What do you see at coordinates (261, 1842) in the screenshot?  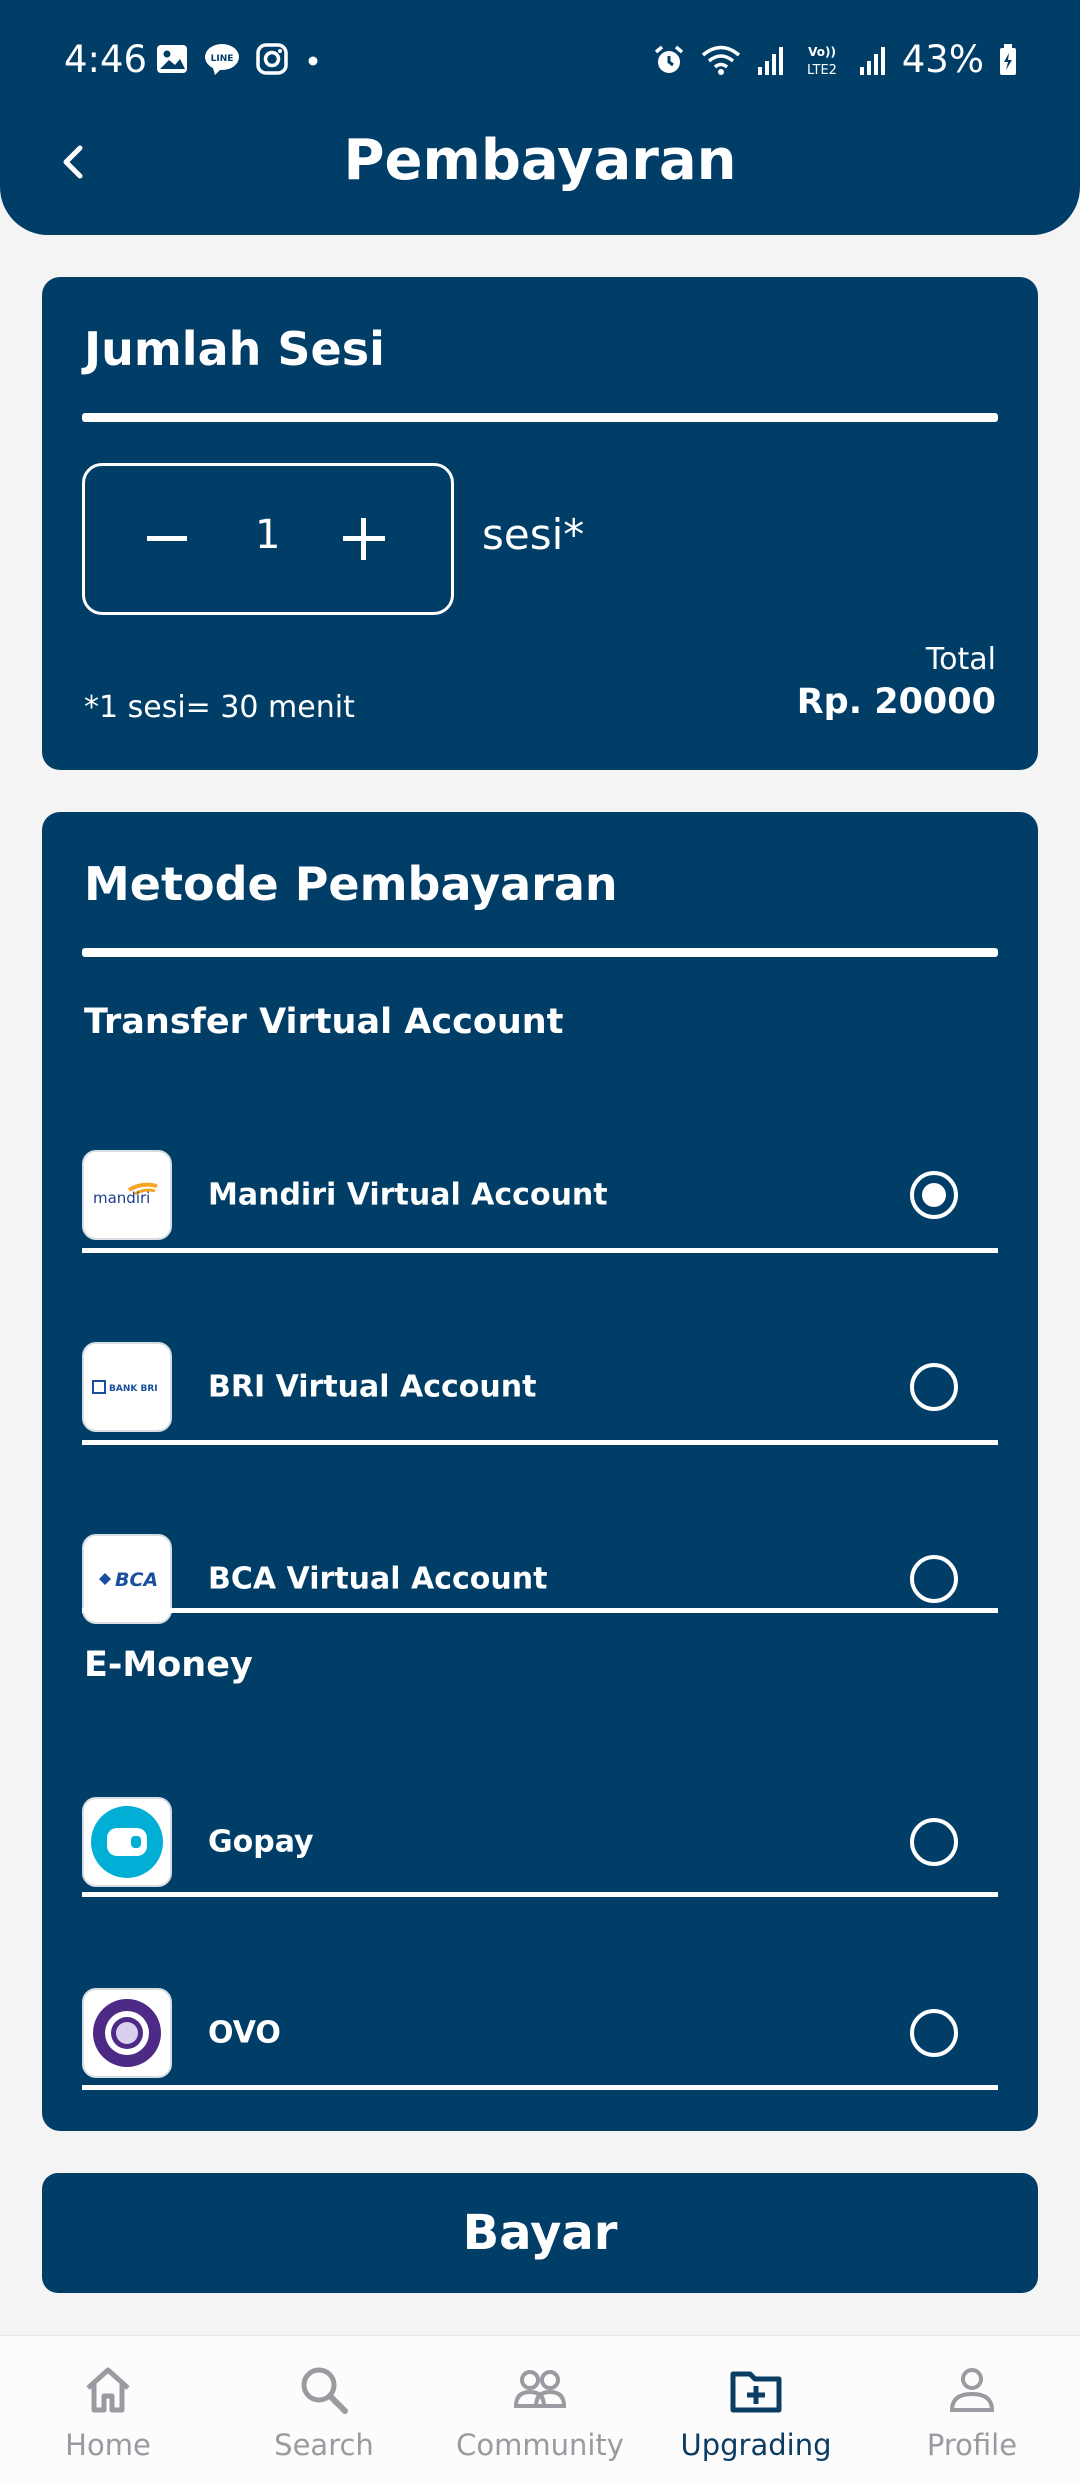 I see `payment-option-label: Gopay` at bounding box center [261, 1842].